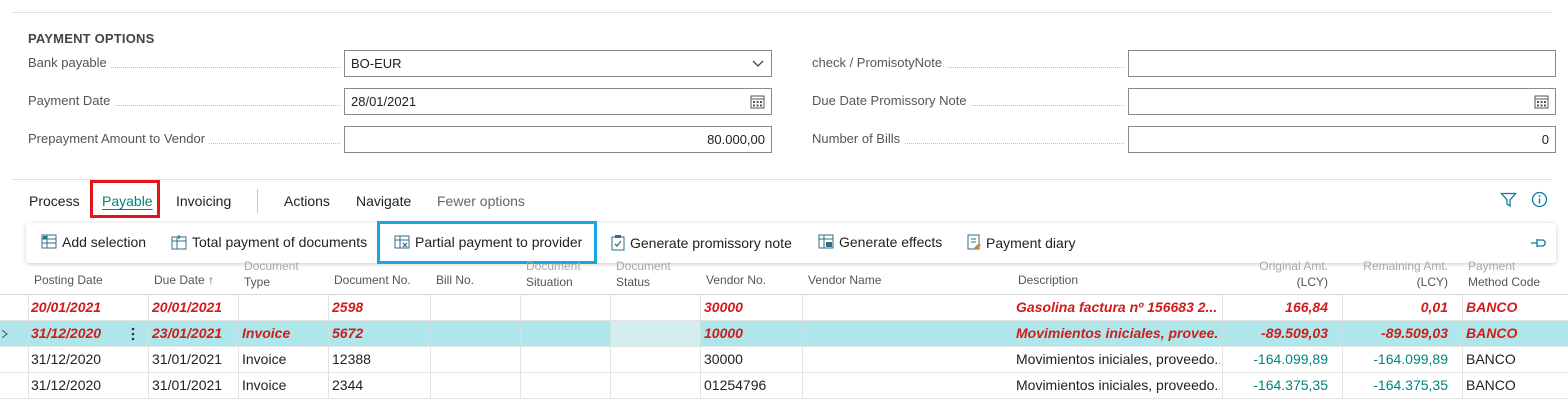 The image size is (1568, 401). Describe the element at coordinates (736, 280) in the screenshot. I see `col-vendor-no: Vendor No.` at that location.